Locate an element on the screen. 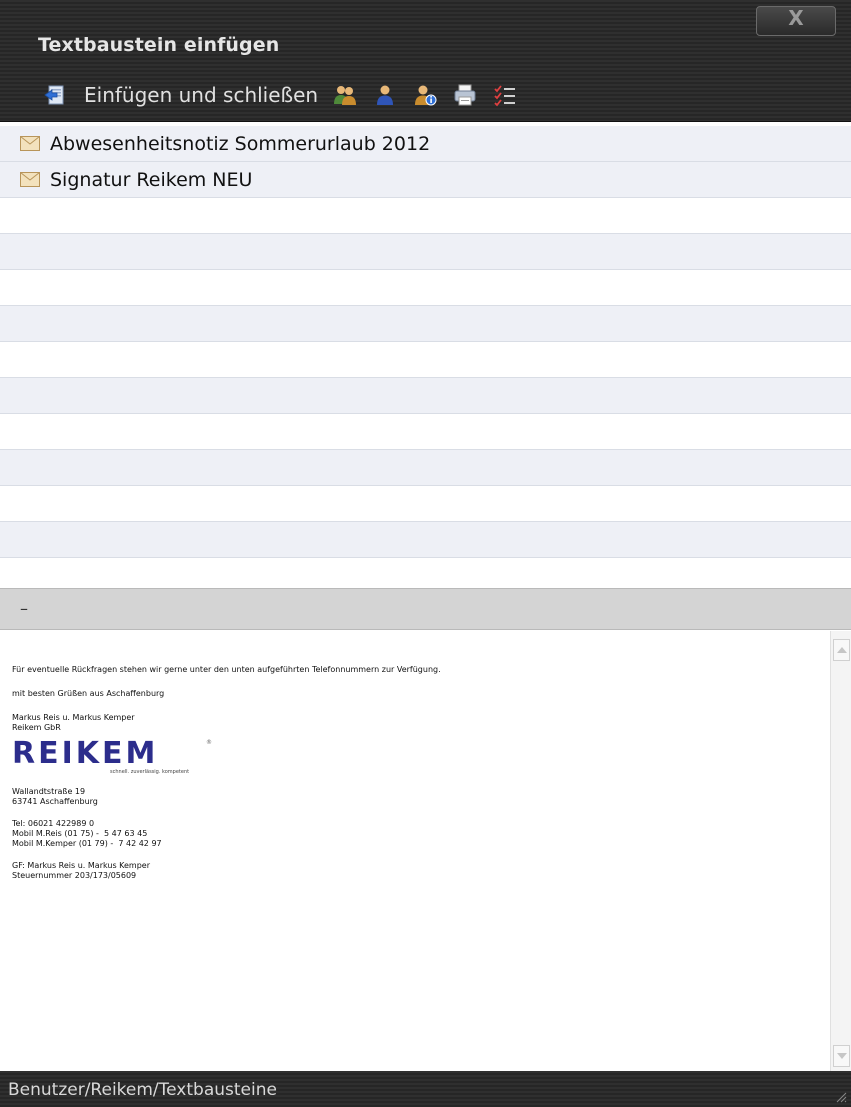  list-item-label: Signatur Reikem NEU is located at coordinates (151, 179).